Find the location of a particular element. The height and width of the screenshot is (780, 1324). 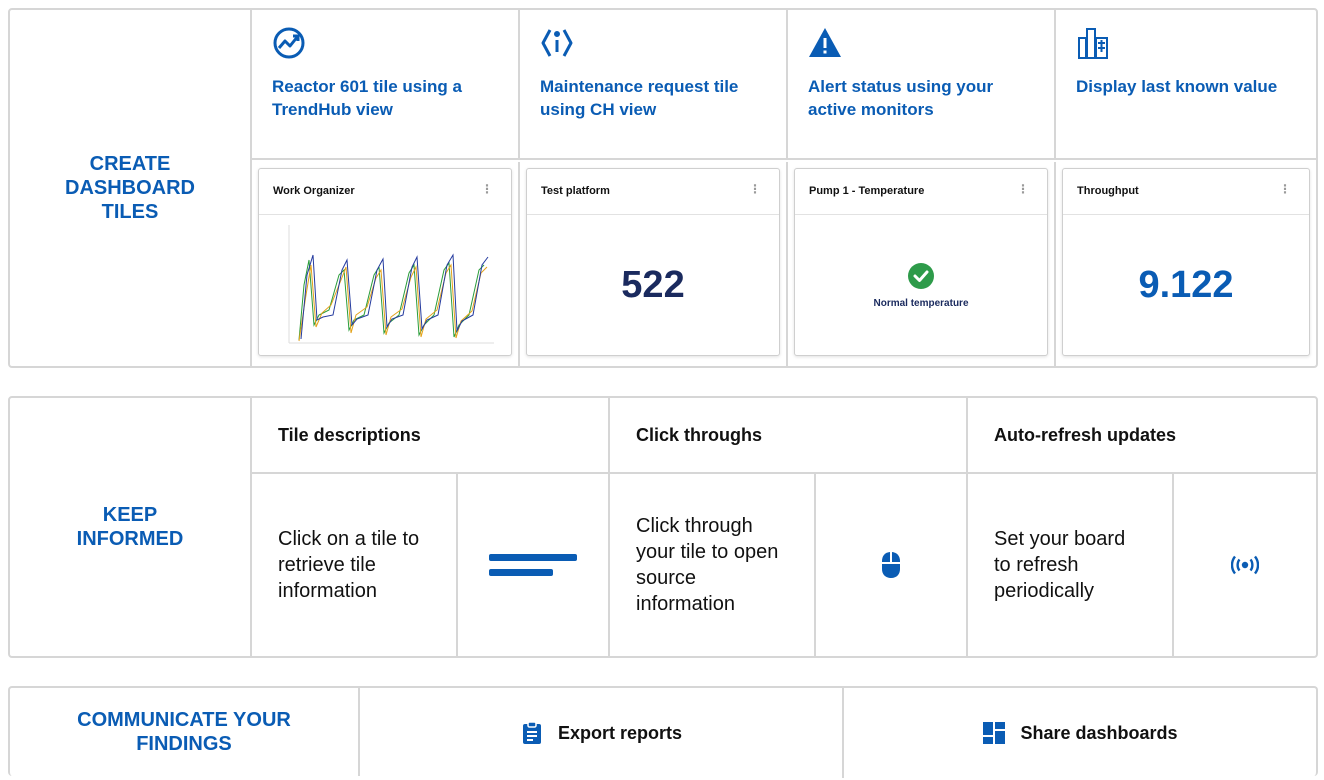

section-label-create: CREATE DASHBOARD TILES is located at coordinates (130, 188).